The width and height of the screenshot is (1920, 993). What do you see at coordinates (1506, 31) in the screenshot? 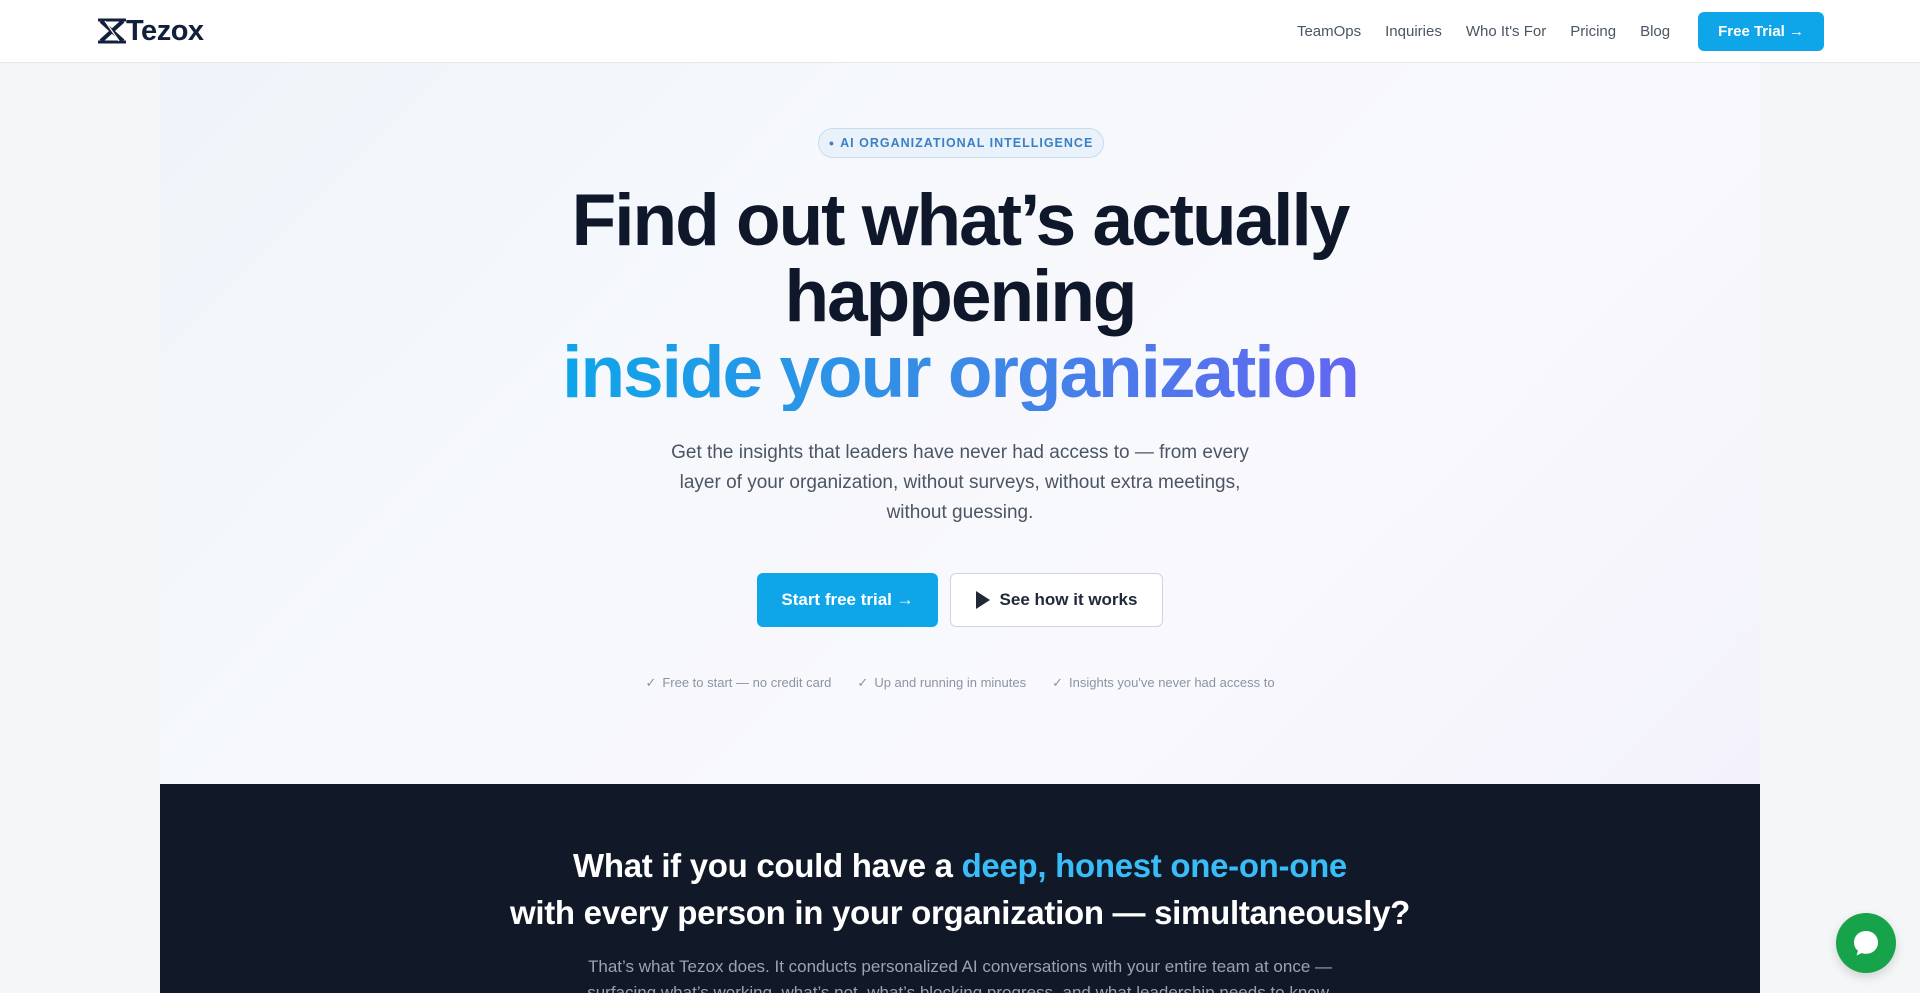
I see `nav-link-who-its-for: Who It's For` at bounding box center [1506, 31].